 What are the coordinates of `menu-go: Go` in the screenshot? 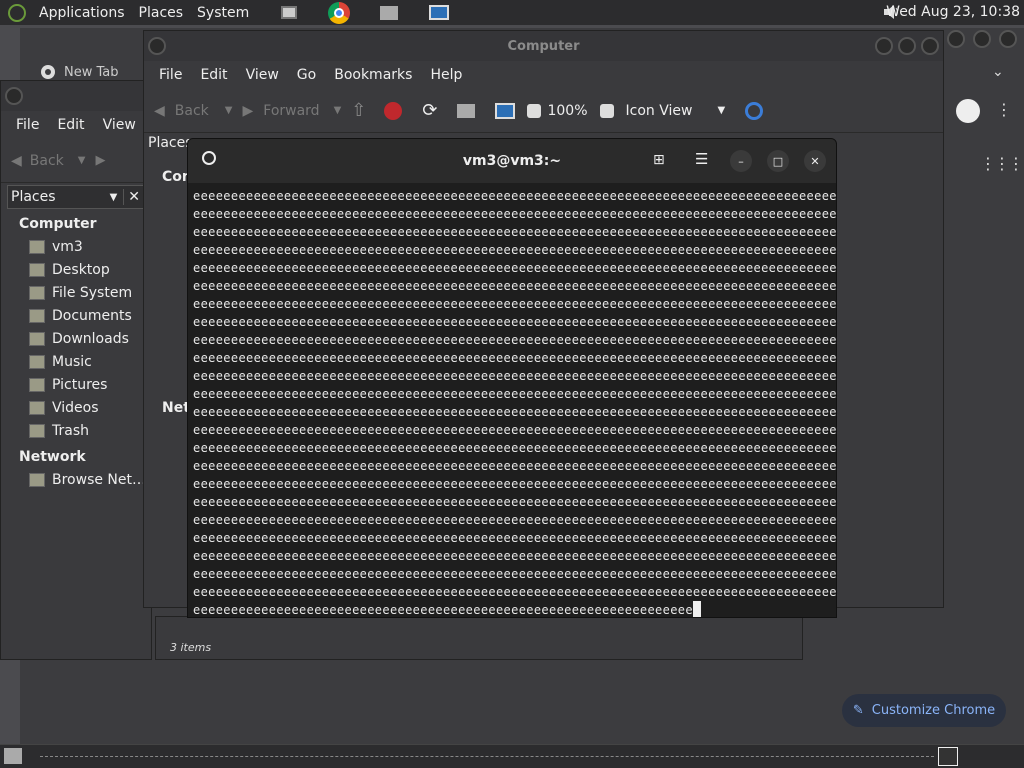 It's located at (306, 75).